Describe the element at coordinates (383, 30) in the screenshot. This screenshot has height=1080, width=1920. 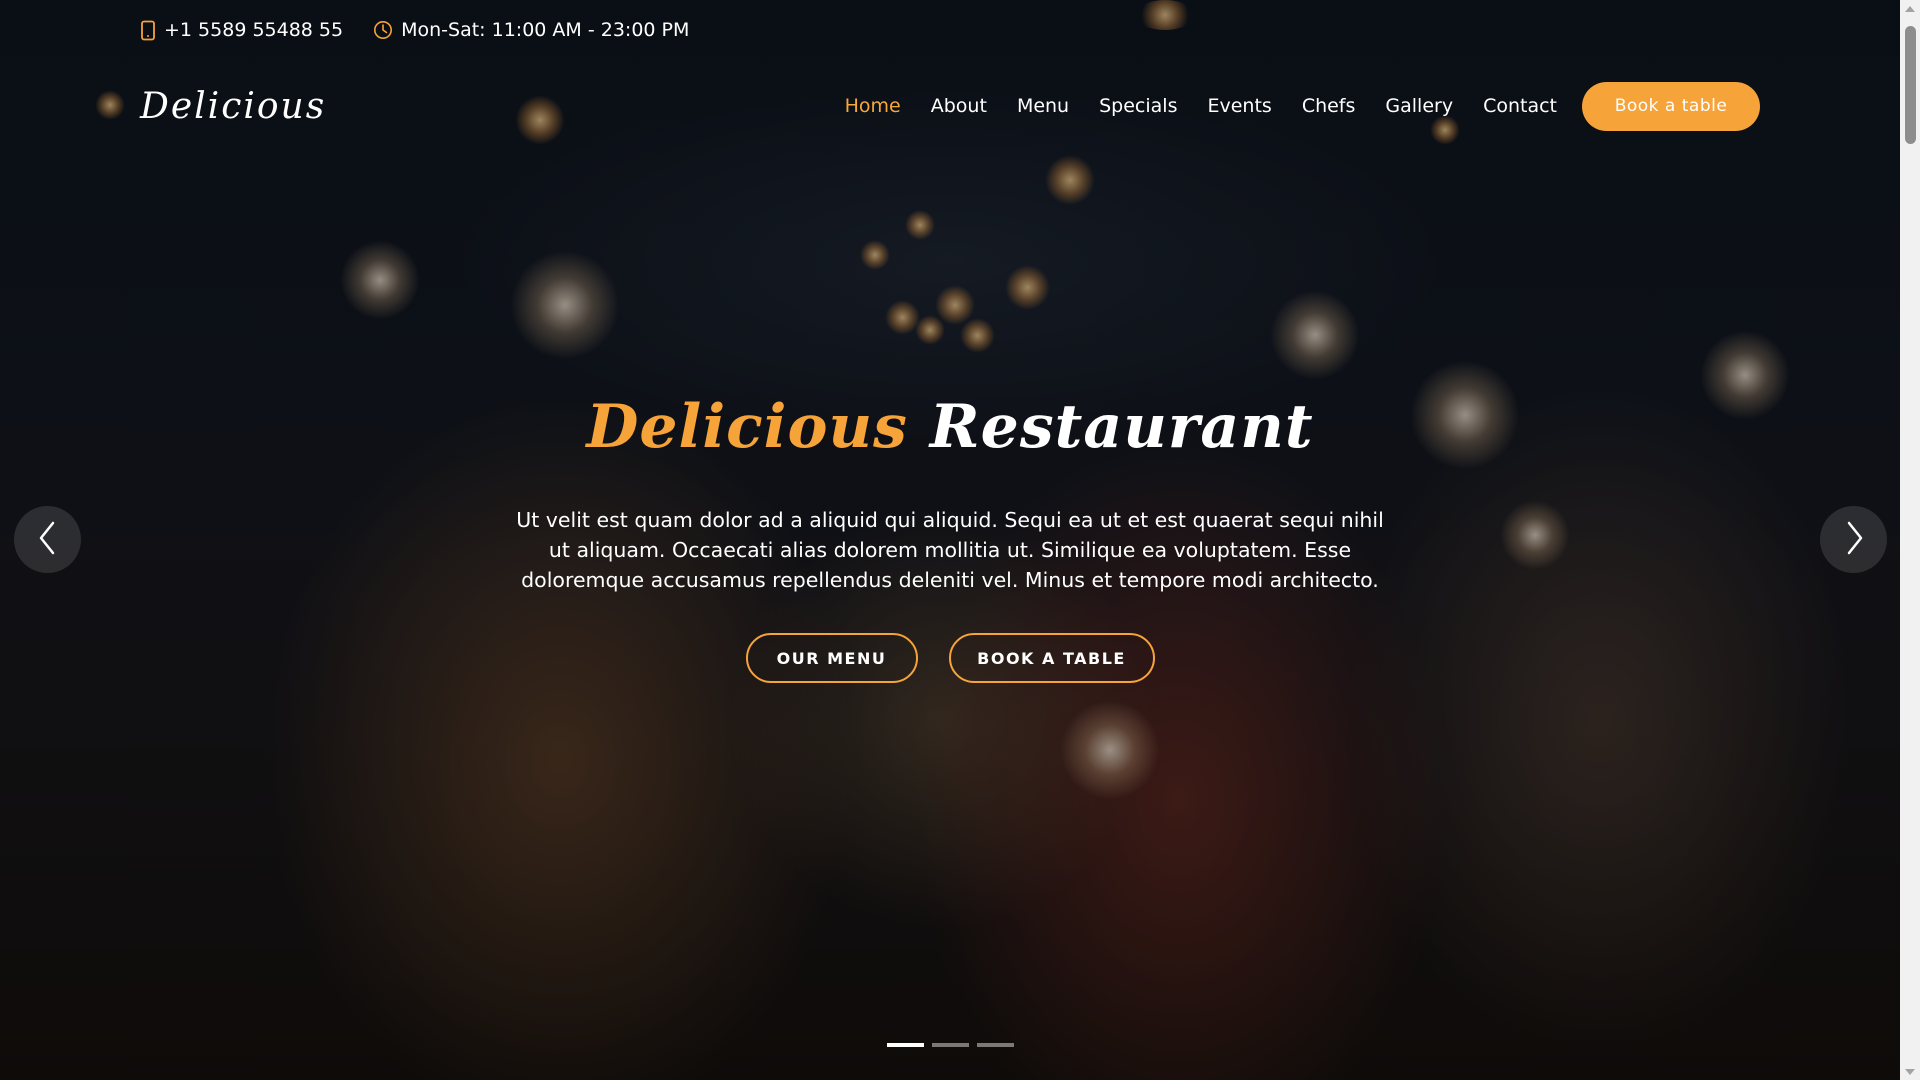
I see `clock-icon` at that location.